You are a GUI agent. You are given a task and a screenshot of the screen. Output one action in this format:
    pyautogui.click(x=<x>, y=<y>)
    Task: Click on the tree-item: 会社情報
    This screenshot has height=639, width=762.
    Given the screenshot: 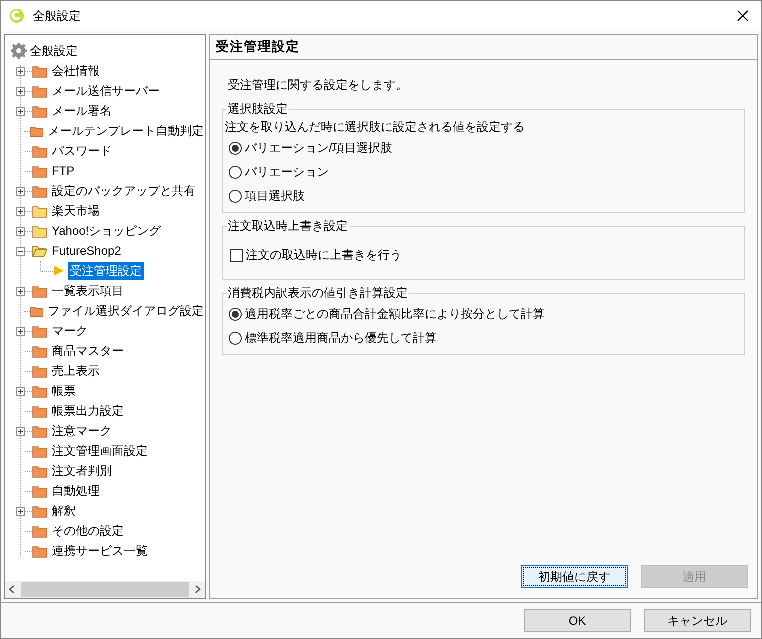 What is the action you would take?
    pyautogui.click(x=76, y=71)
    